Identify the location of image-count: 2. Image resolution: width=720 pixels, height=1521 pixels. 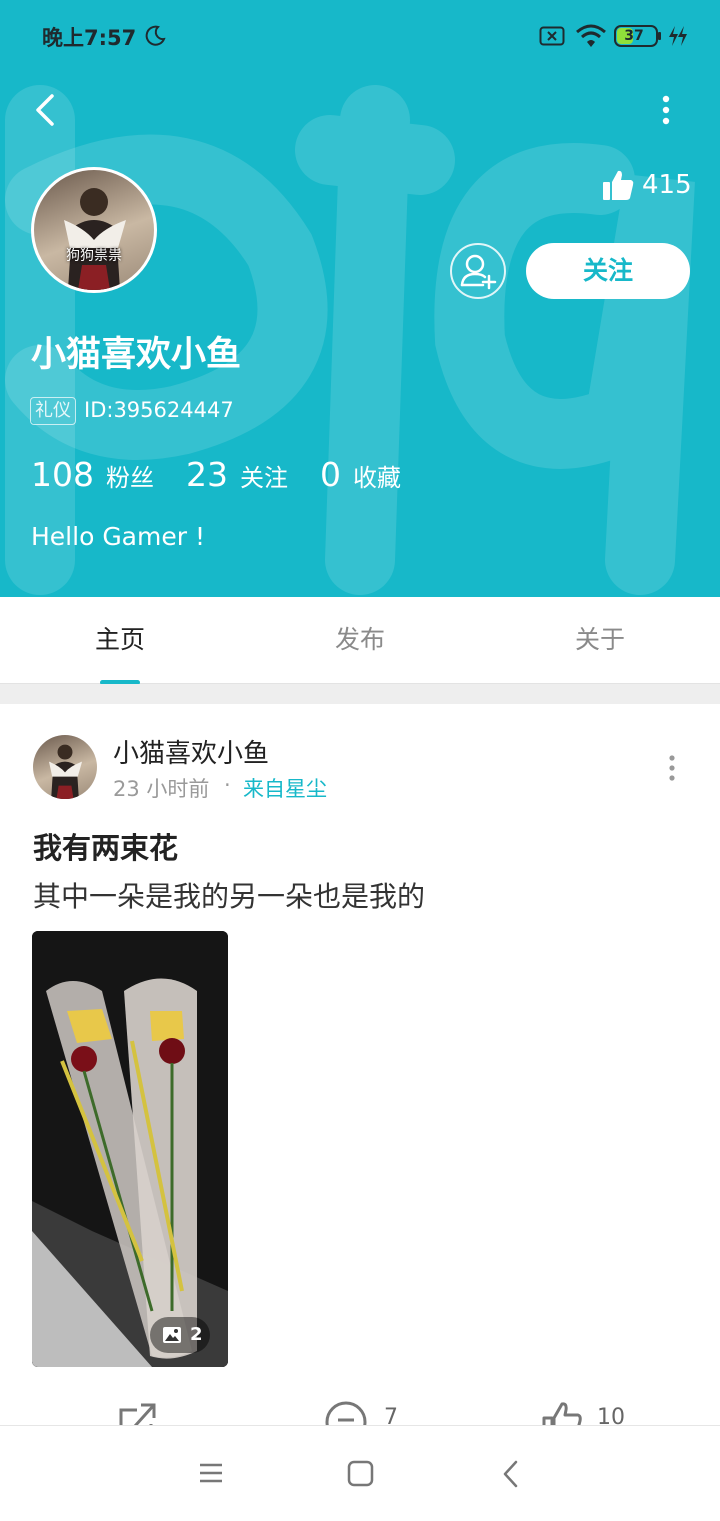
(196, 1334).